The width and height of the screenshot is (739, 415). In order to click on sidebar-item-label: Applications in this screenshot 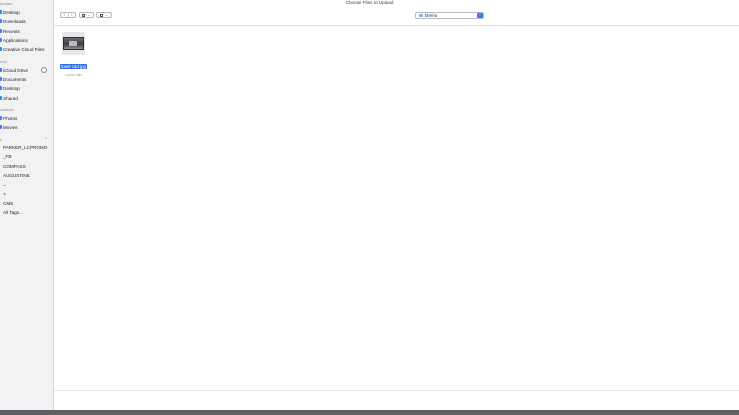, I will do `click(15, 40)`.